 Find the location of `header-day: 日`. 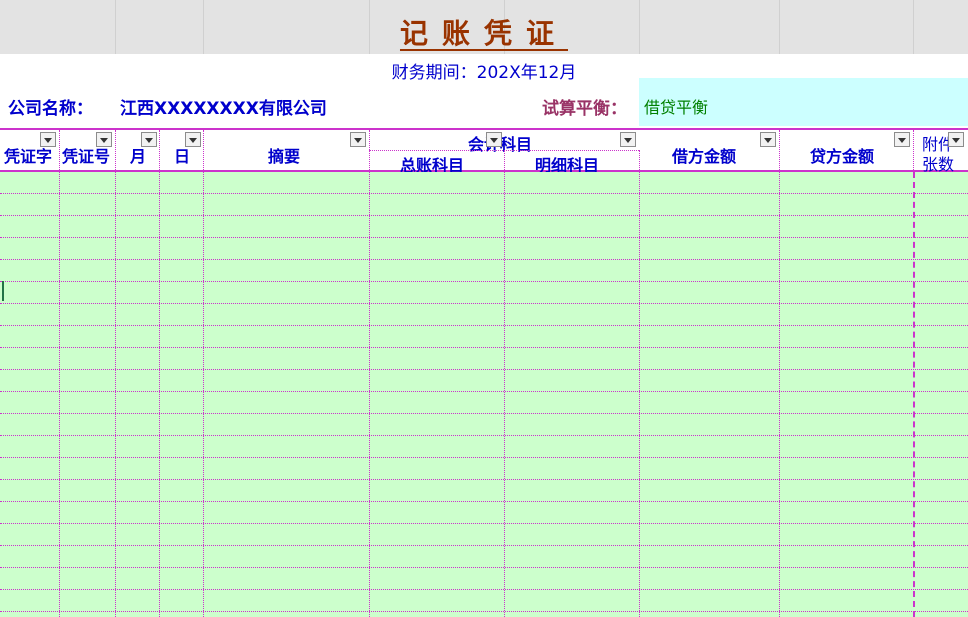

header-day: 日 is located at coordinates (182, 150).